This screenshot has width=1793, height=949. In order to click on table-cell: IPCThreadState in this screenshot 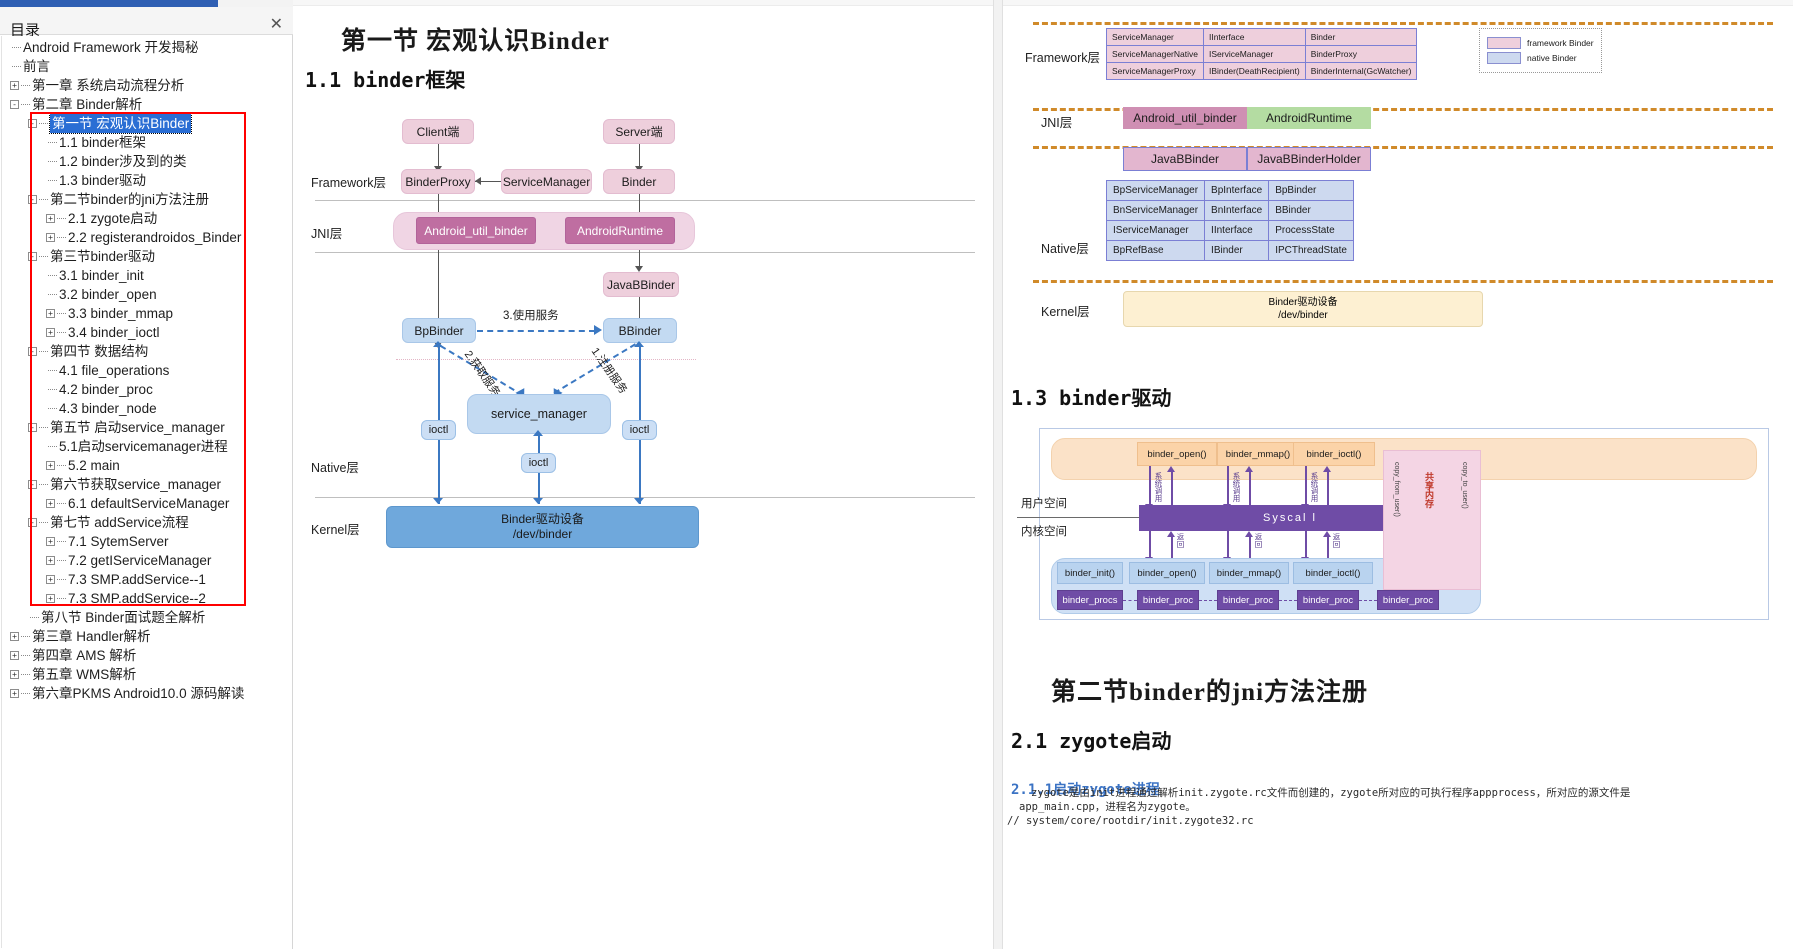, I will do `click(1311, 250)`.